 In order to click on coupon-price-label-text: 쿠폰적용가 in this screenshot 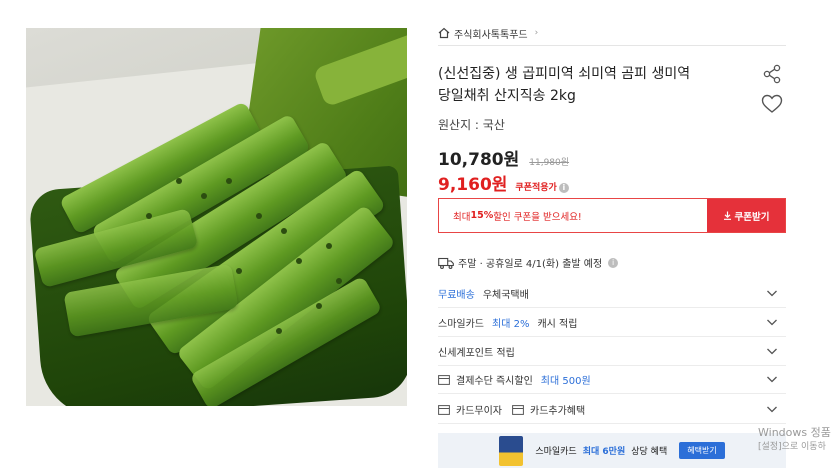, I will do `click(536, 188)`.